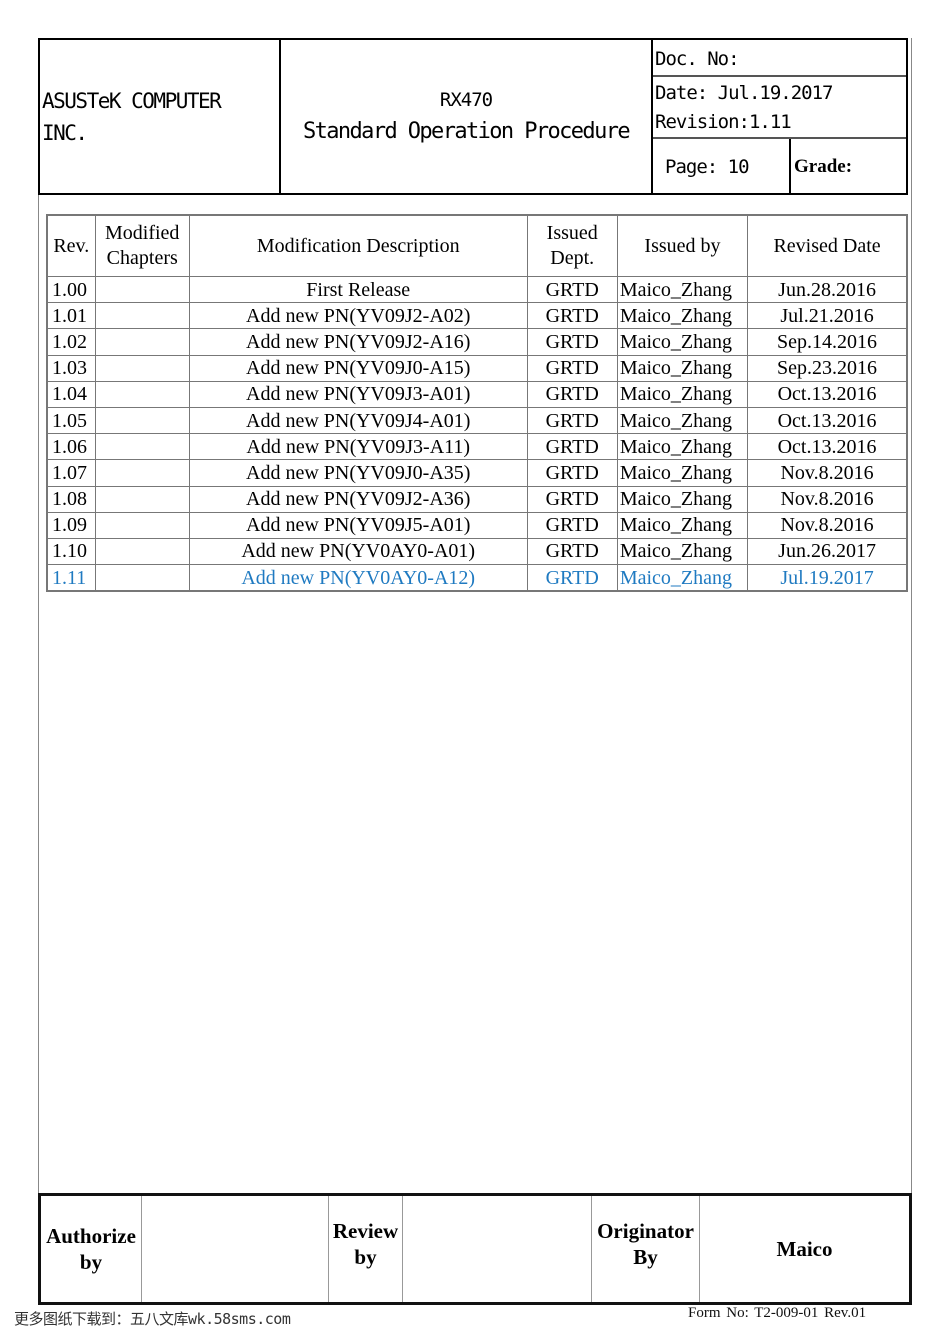  What do you see at coordinates (682, 245) in the screenshot?
I see `col-header-issued-by: Issued by` at bounding box center [682, 245].